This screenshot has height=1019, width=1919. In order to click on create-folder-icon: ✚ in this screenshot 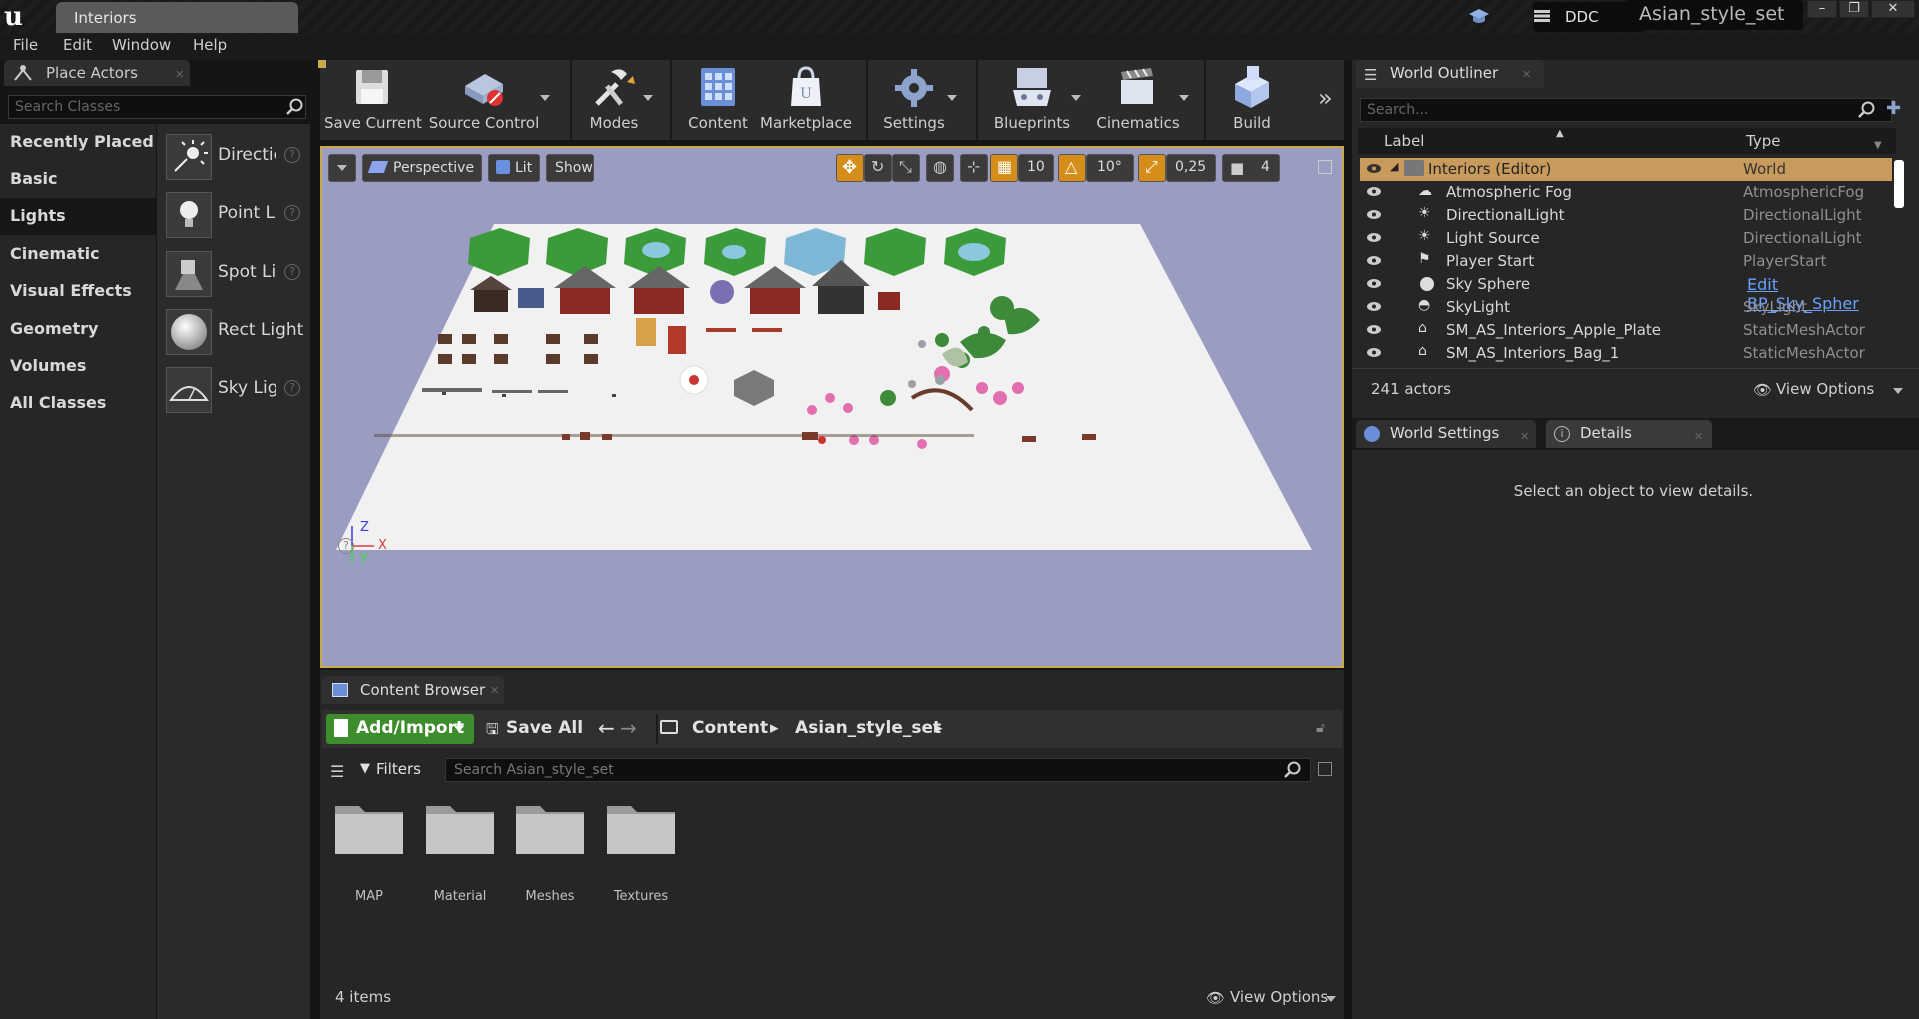, I will do `click(1893, 108)`.